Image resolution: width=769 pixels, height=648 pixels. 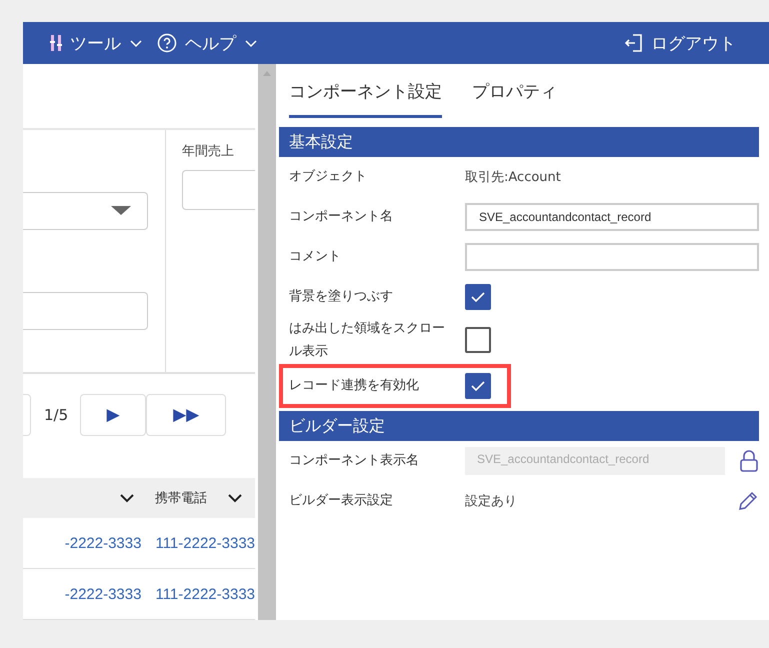 I want to click on dropdown-field, so click(x=85, y=211).